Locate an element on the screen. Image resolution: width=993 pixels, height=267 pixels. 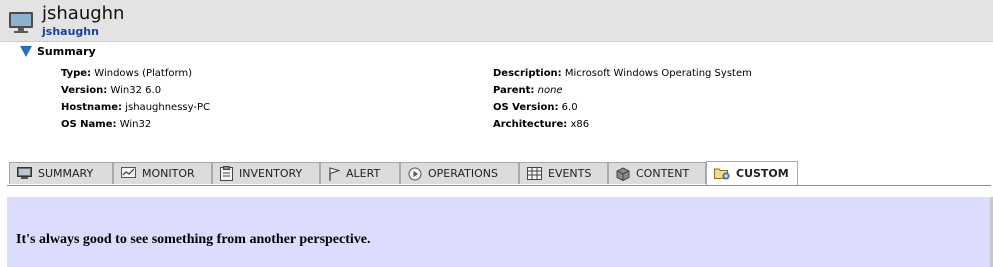
collapse-triangle-icon is located at coordinates (26, 51).